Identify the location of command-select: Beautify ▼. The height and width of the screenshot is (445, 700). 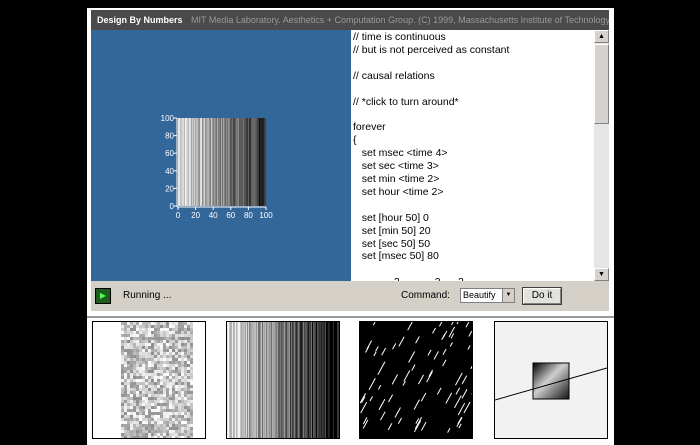
(487, 295).